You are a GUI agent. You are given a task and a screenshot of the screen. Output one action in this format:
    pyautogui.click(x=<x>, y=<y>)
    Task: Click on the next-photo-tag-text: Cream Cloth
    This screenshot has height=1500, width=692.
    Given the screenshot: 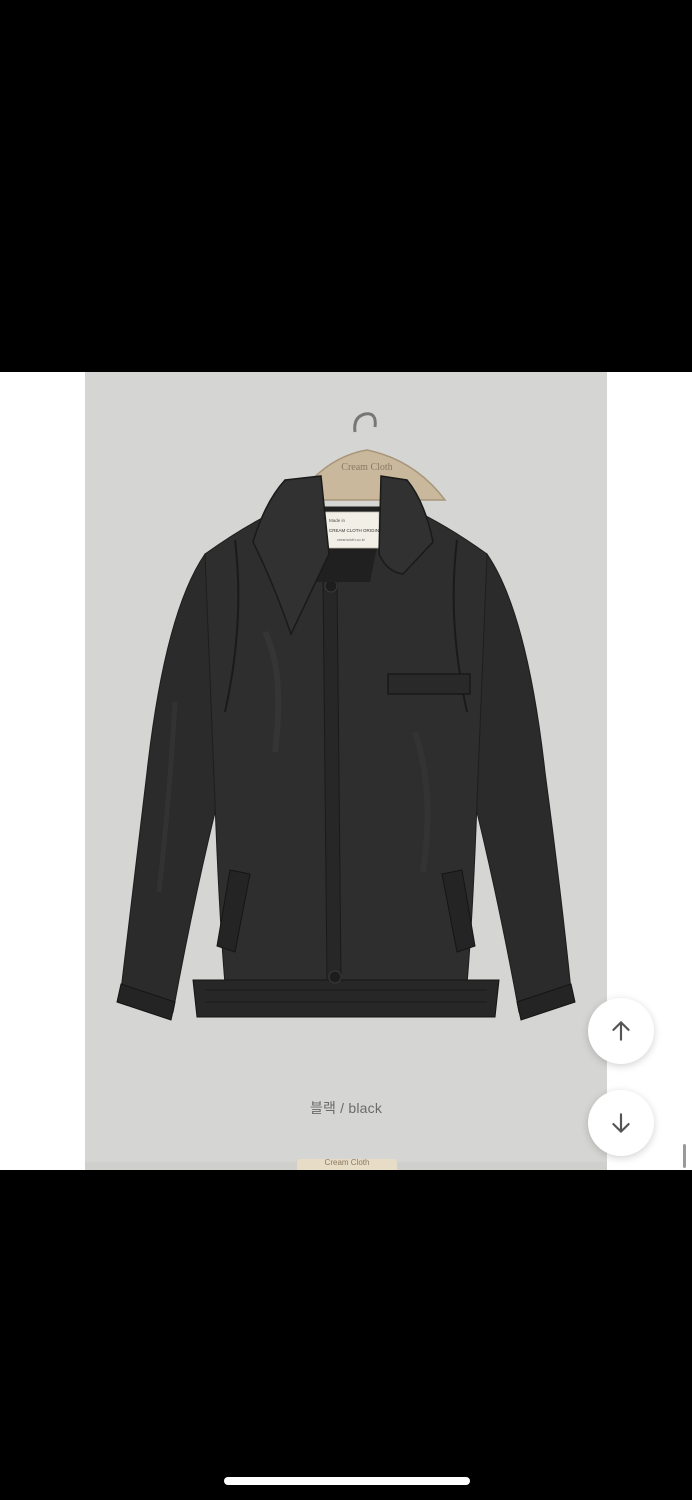 What is the action you would take?
    pyautogui.click(x=347, y=1162)
    